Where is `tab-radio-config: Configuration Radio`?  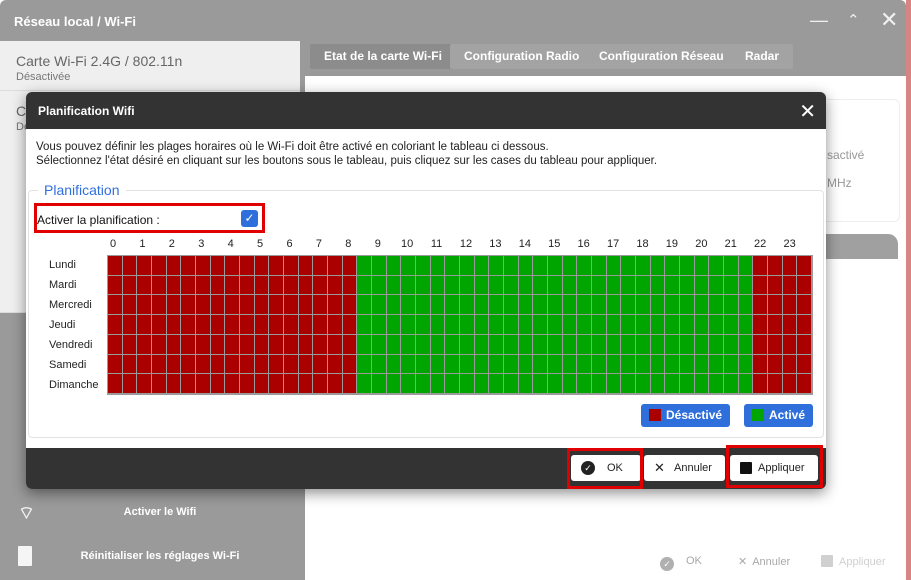
tab-radio-config: Configuration Radio is located at coordinates (522, 56).